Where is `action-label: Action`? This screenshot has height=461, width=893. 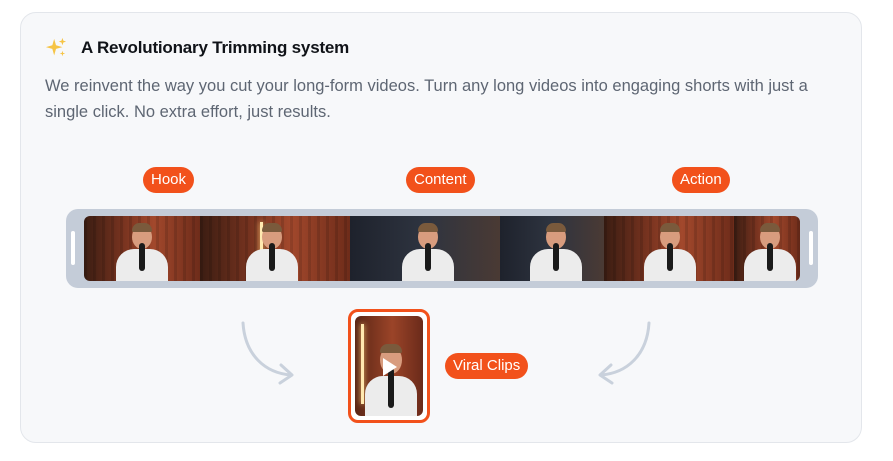
action-label: Action is located at coordinates (701, 180).